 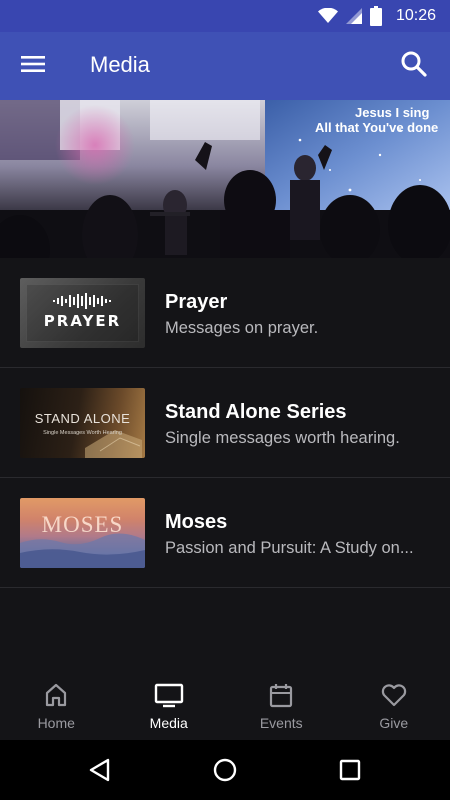 I want to click on menu-button, so click(x=35, y=67).